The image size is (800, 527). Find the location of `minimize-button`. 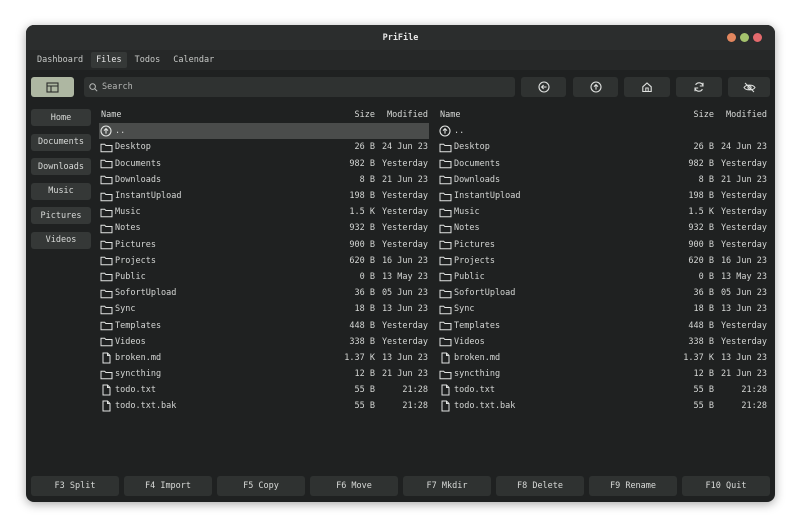

minimize-button is located at coordinates (731, 37).